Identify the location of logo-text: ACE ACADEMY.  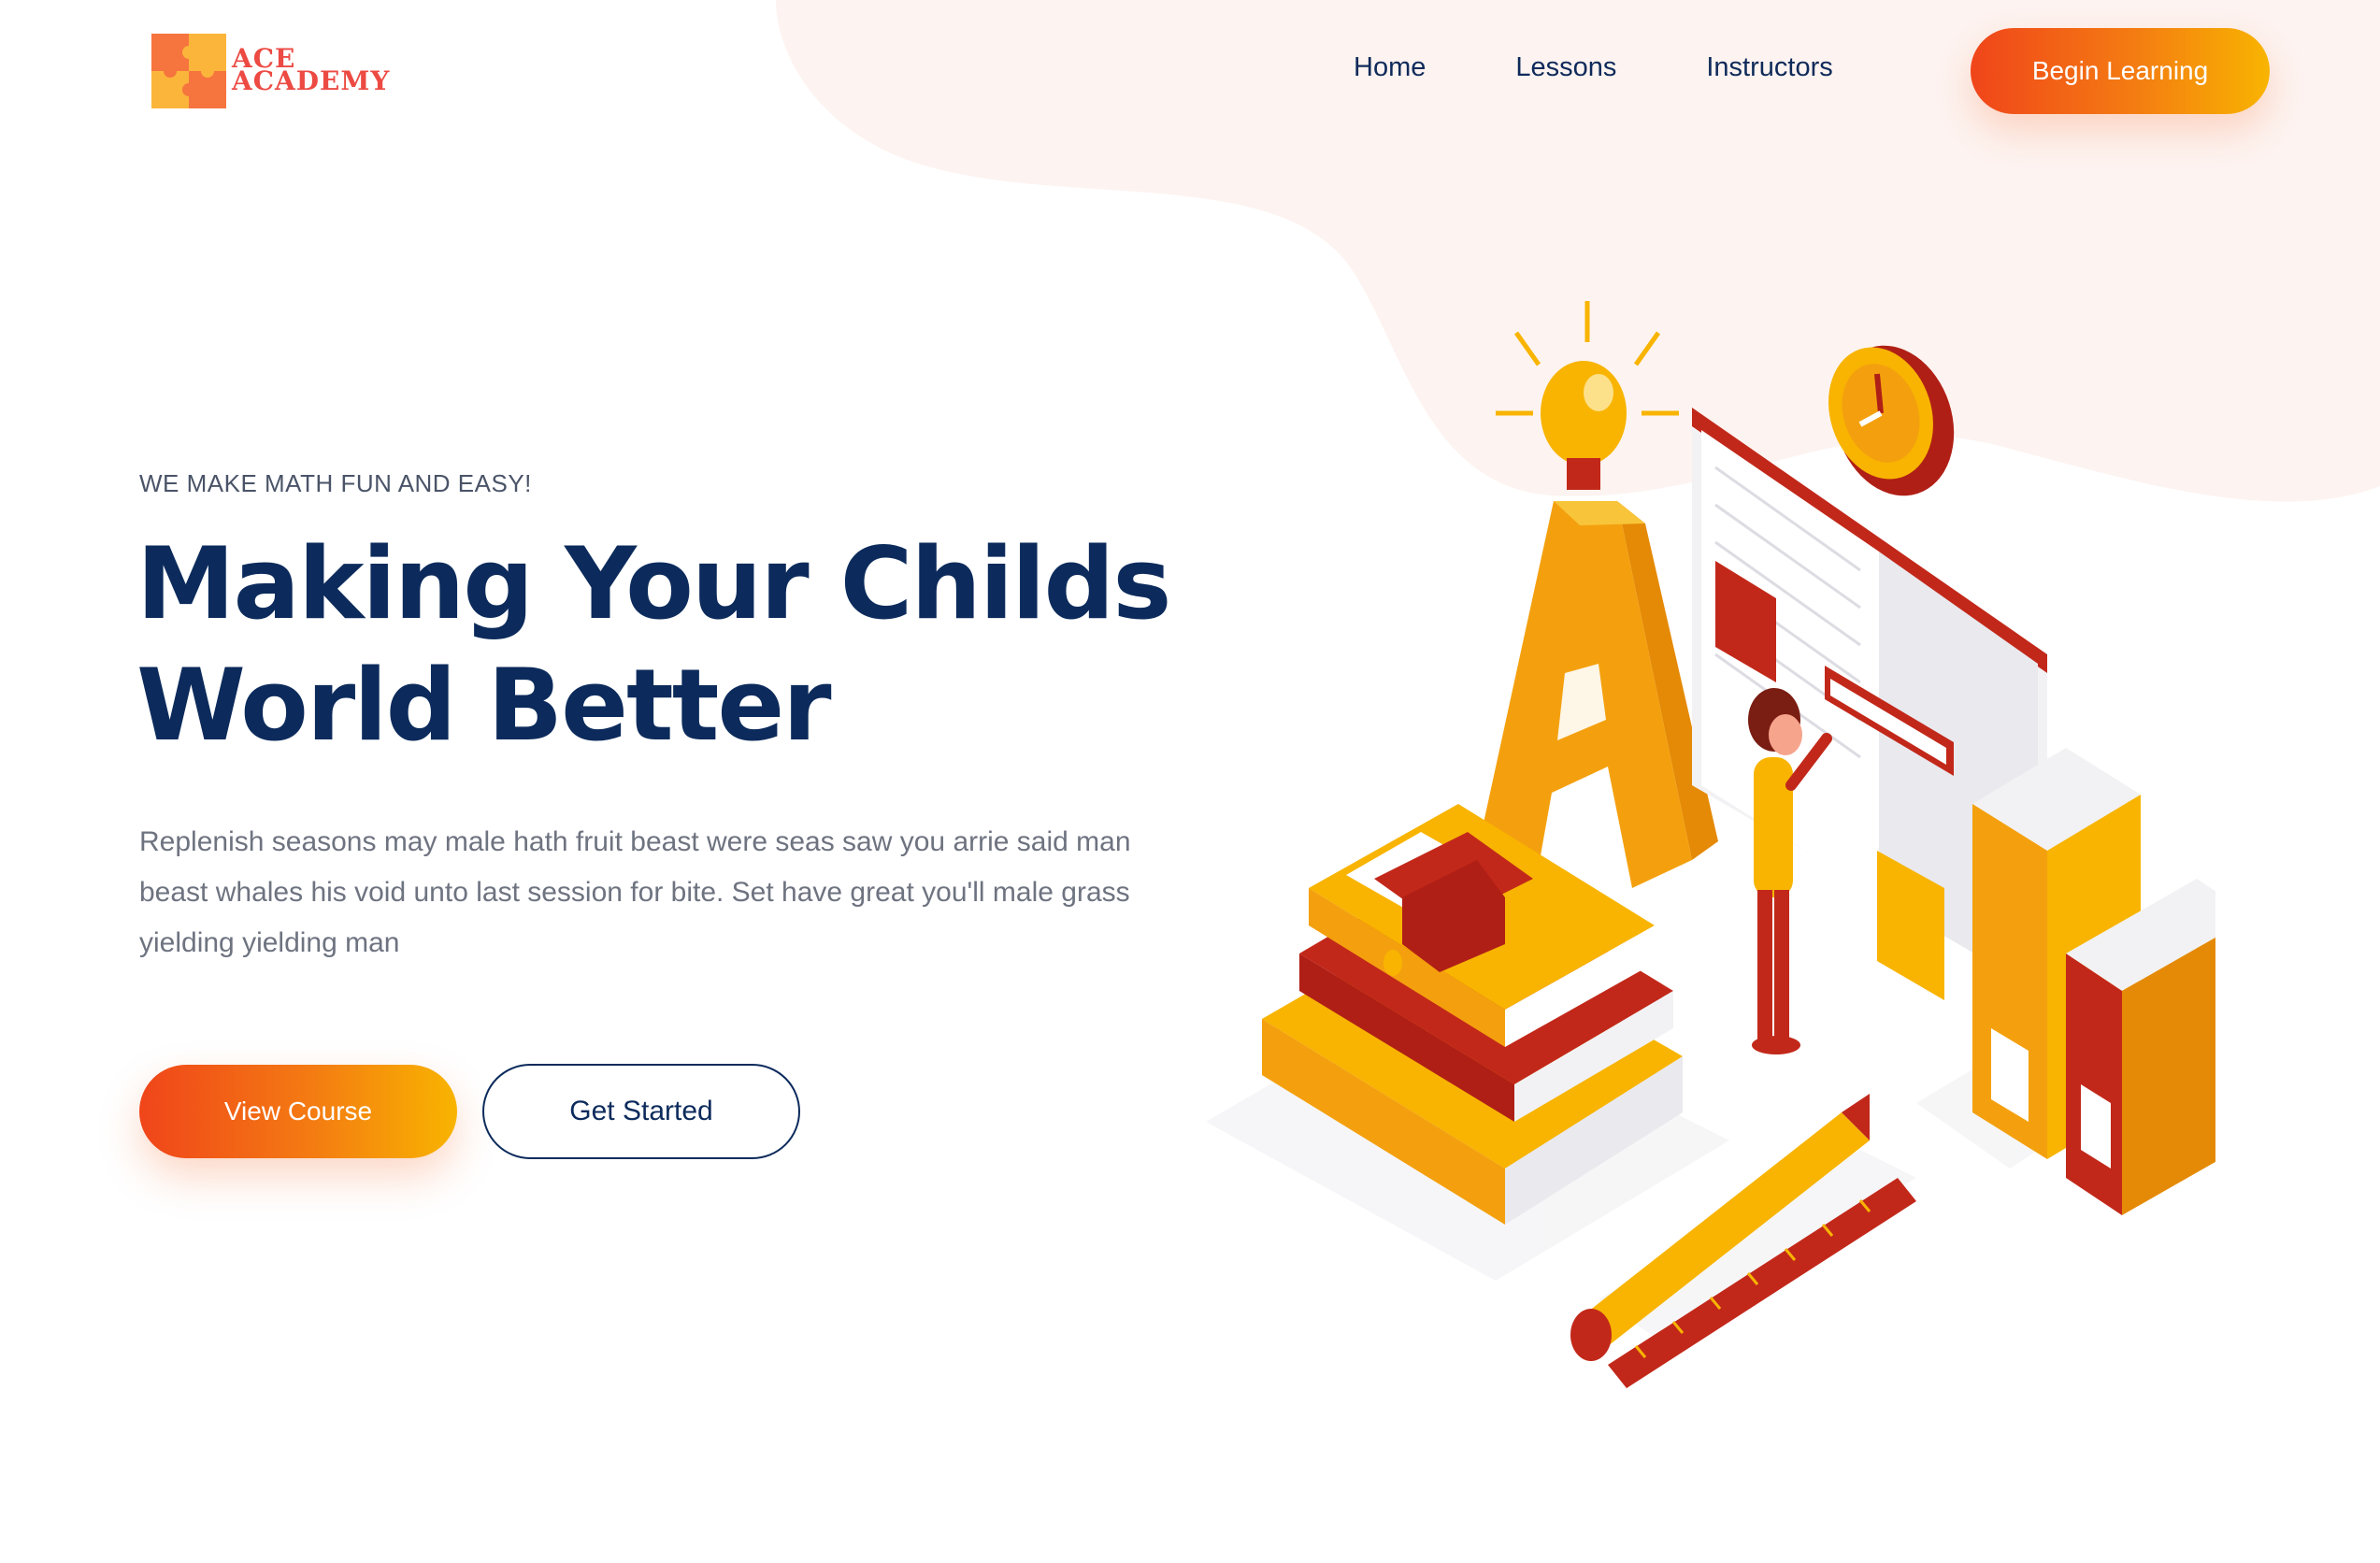
(311, 71).